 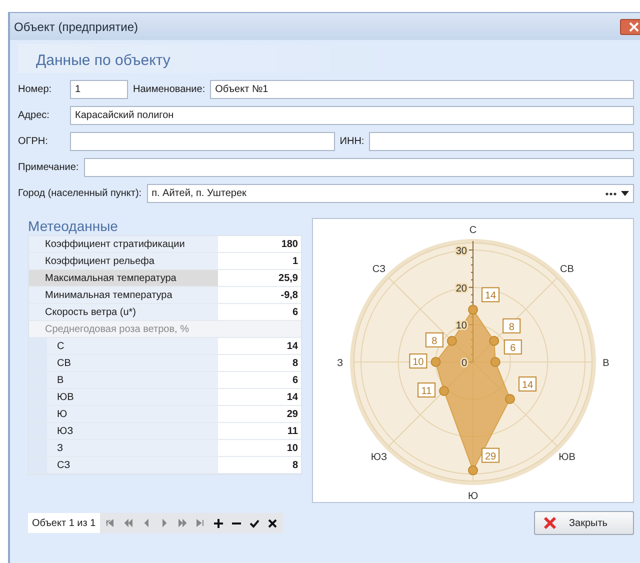 What do you see at coordinates (132, 346) in the screenshot?
I see `property-label: С` at bounding box center [132, 346].